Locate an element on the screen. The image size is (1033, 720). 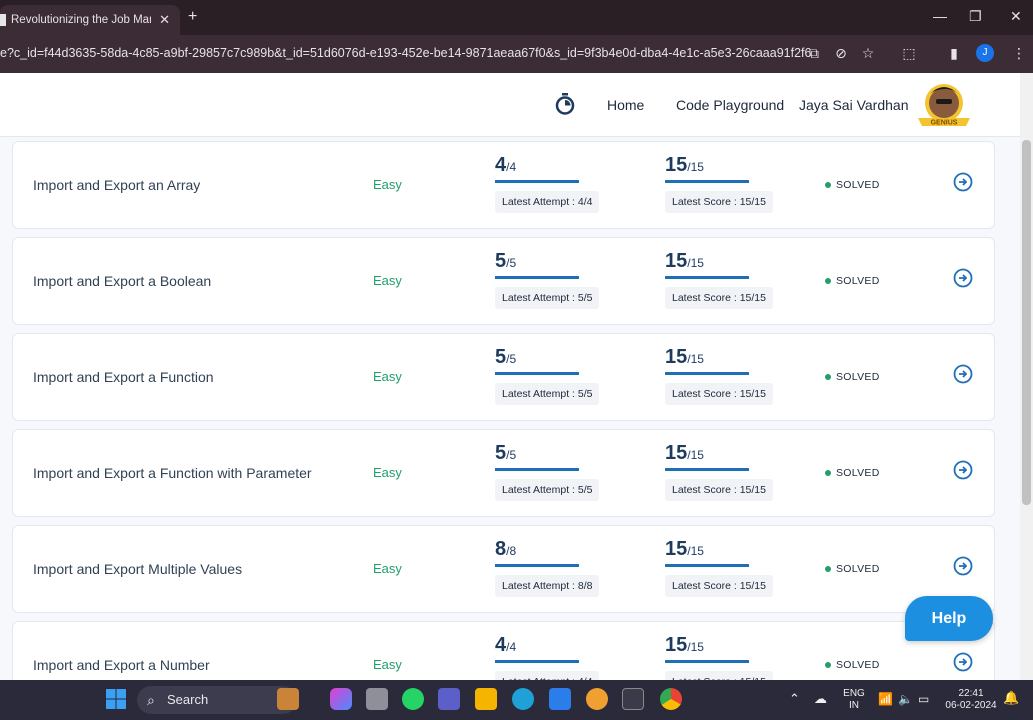
browser-tab: Revolutionizing the Job Market ✕ is located at coordinates (90, 20).